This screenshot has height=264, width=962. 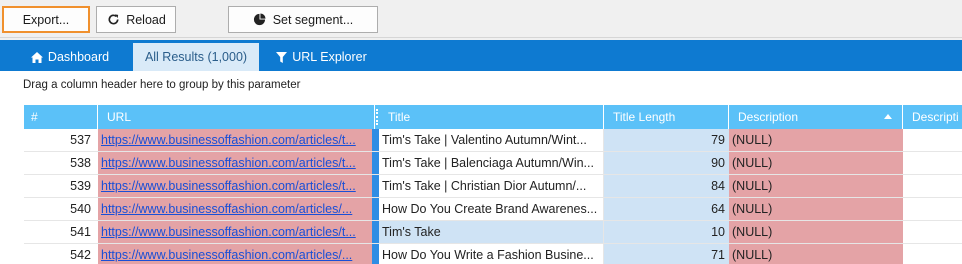 I want to click on title-cell: Tim's Take, so click(x=491, y=232).